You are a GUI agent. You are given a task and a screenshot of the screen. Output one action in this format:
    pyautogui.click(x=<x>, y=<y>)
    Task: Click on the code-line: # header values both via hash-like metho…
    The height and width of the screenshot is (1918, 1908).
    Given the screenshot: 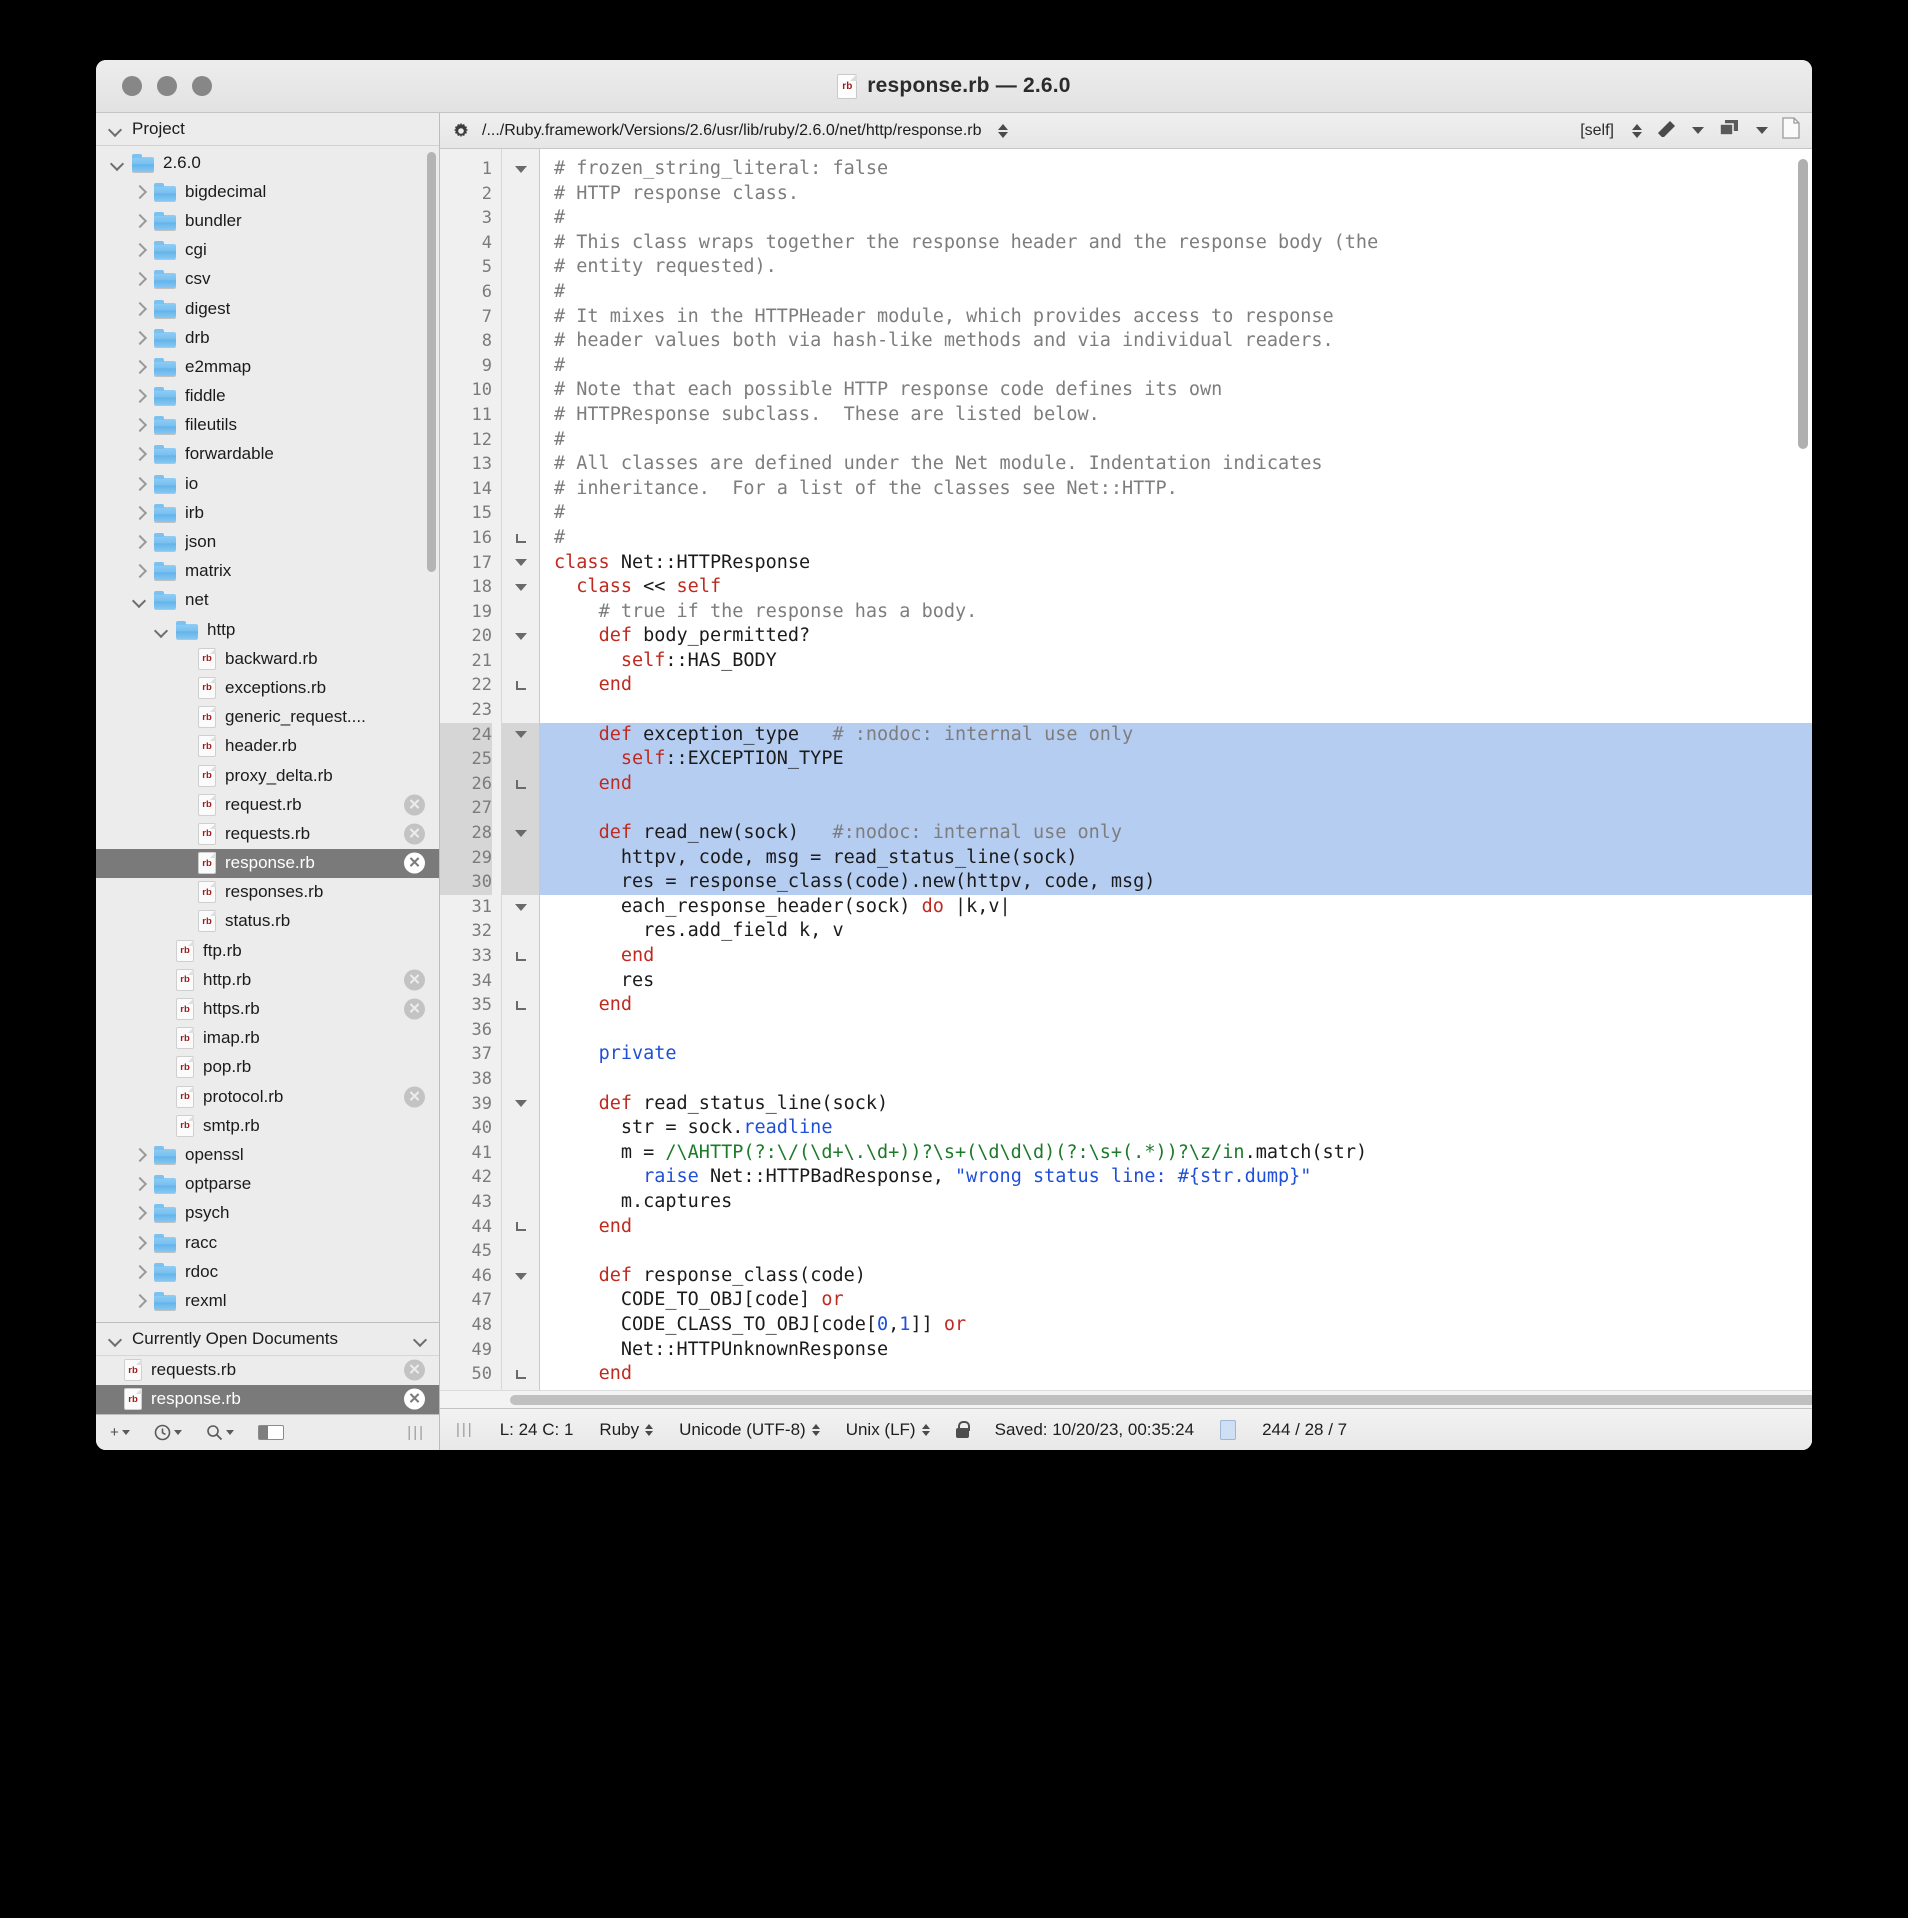 What is the action you would take?
    pyautogui.click(x=1176, y=341)
    